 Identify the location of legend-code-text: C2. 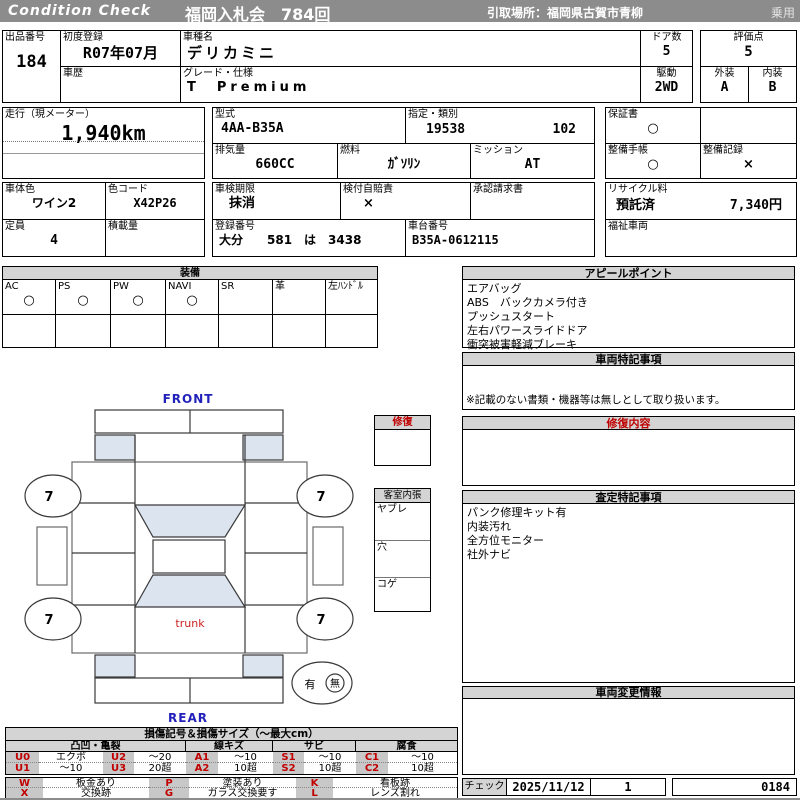
(372, 768).